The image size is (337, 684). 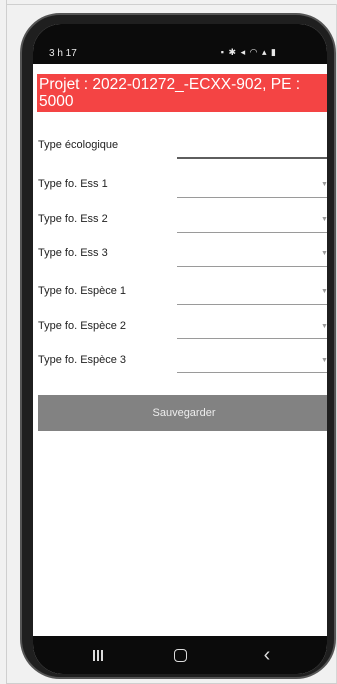 I want to click on android-nav-bar: ‹, so click(x=180, y=655).